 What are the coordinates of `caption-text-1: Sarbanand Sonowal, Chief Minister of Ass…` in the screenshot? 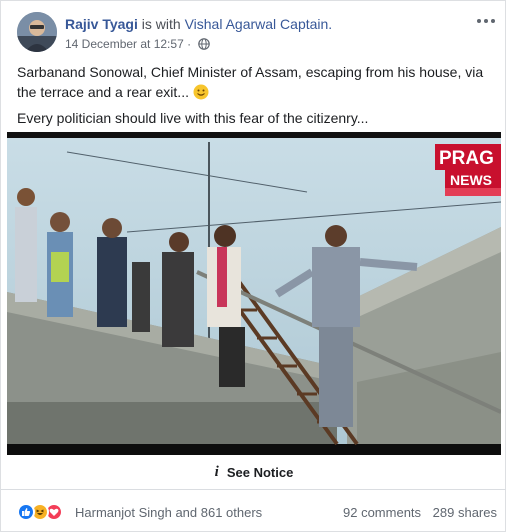 It's located at (250, 82).